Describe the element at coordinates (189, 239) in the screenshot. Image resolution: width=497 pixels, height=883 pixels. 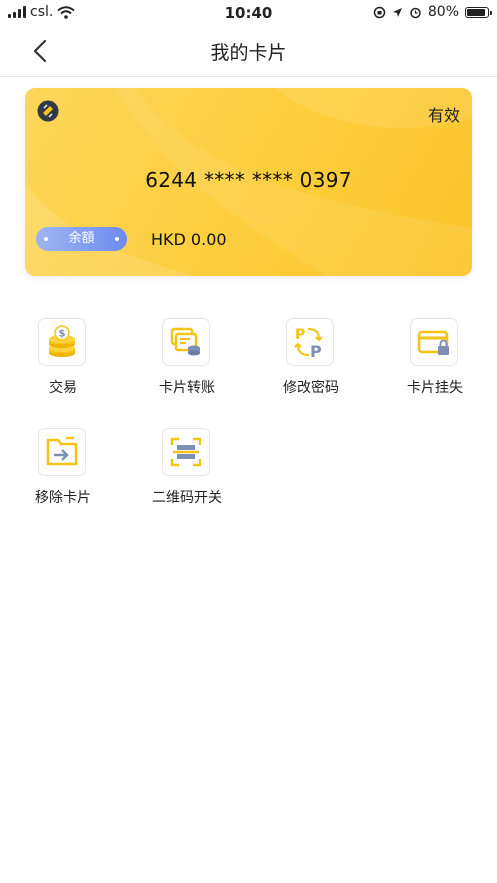
I see `balance-value: HKD 0.00` at that location.